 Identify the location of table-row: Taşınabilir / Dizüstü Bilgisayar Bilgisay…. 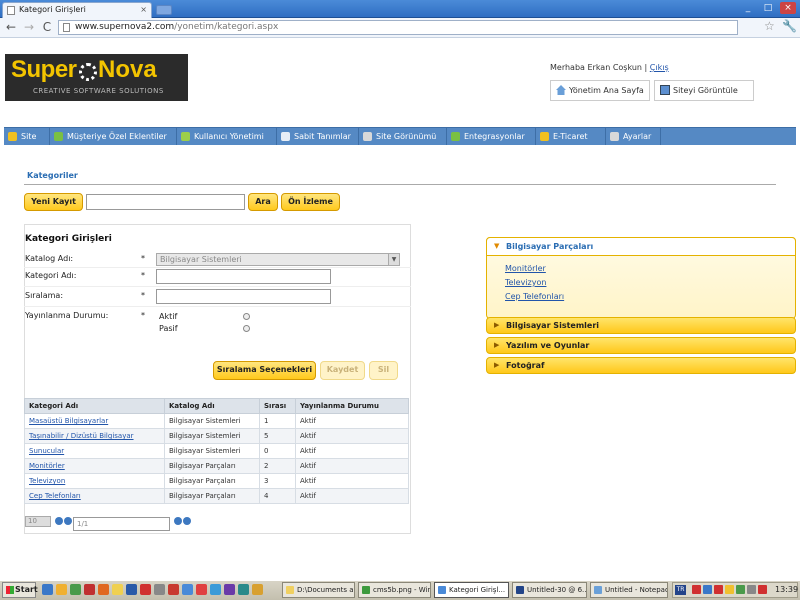
(216, 436).